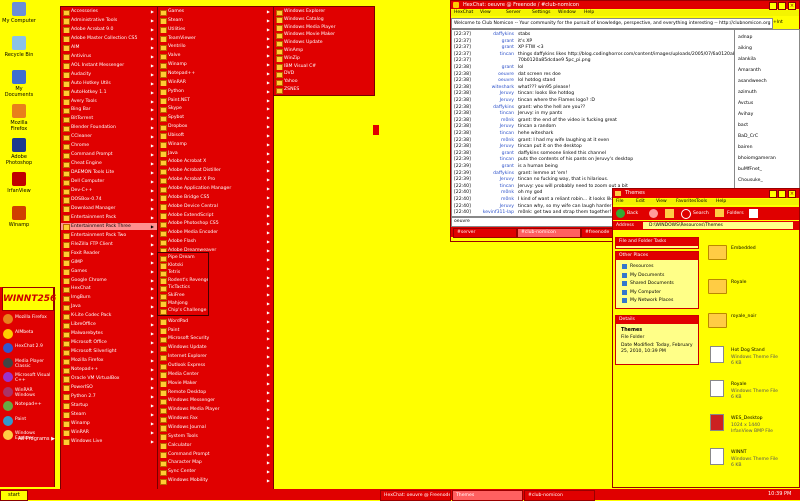 The height and width of the screenshot is (501, 800). I want to click on menu-item: Adobe Application Manager ▶, so click(215, 189).